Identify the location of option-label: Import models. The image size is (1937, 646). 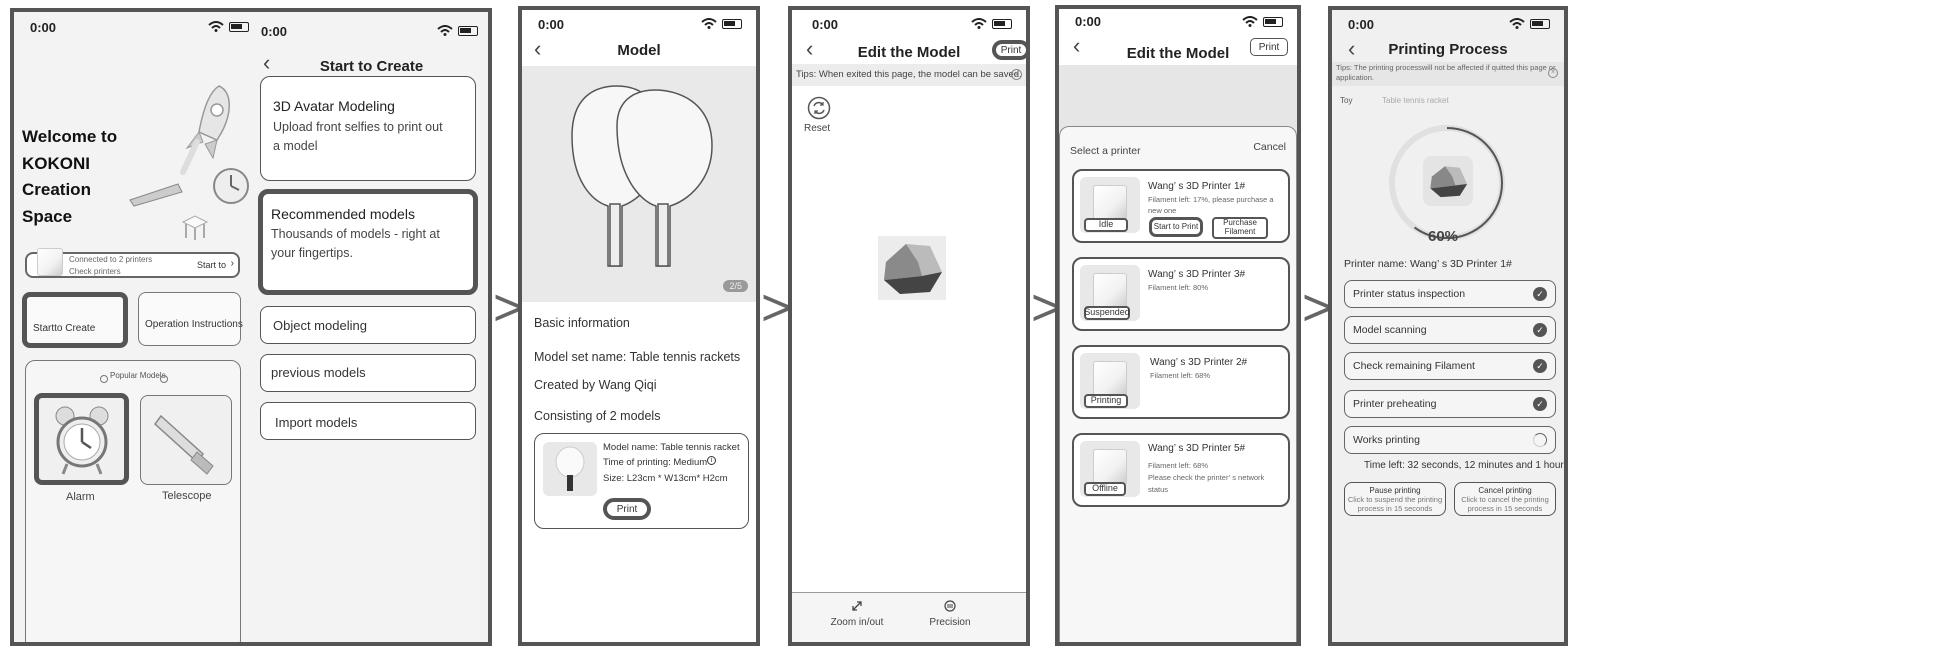
(316, 422).